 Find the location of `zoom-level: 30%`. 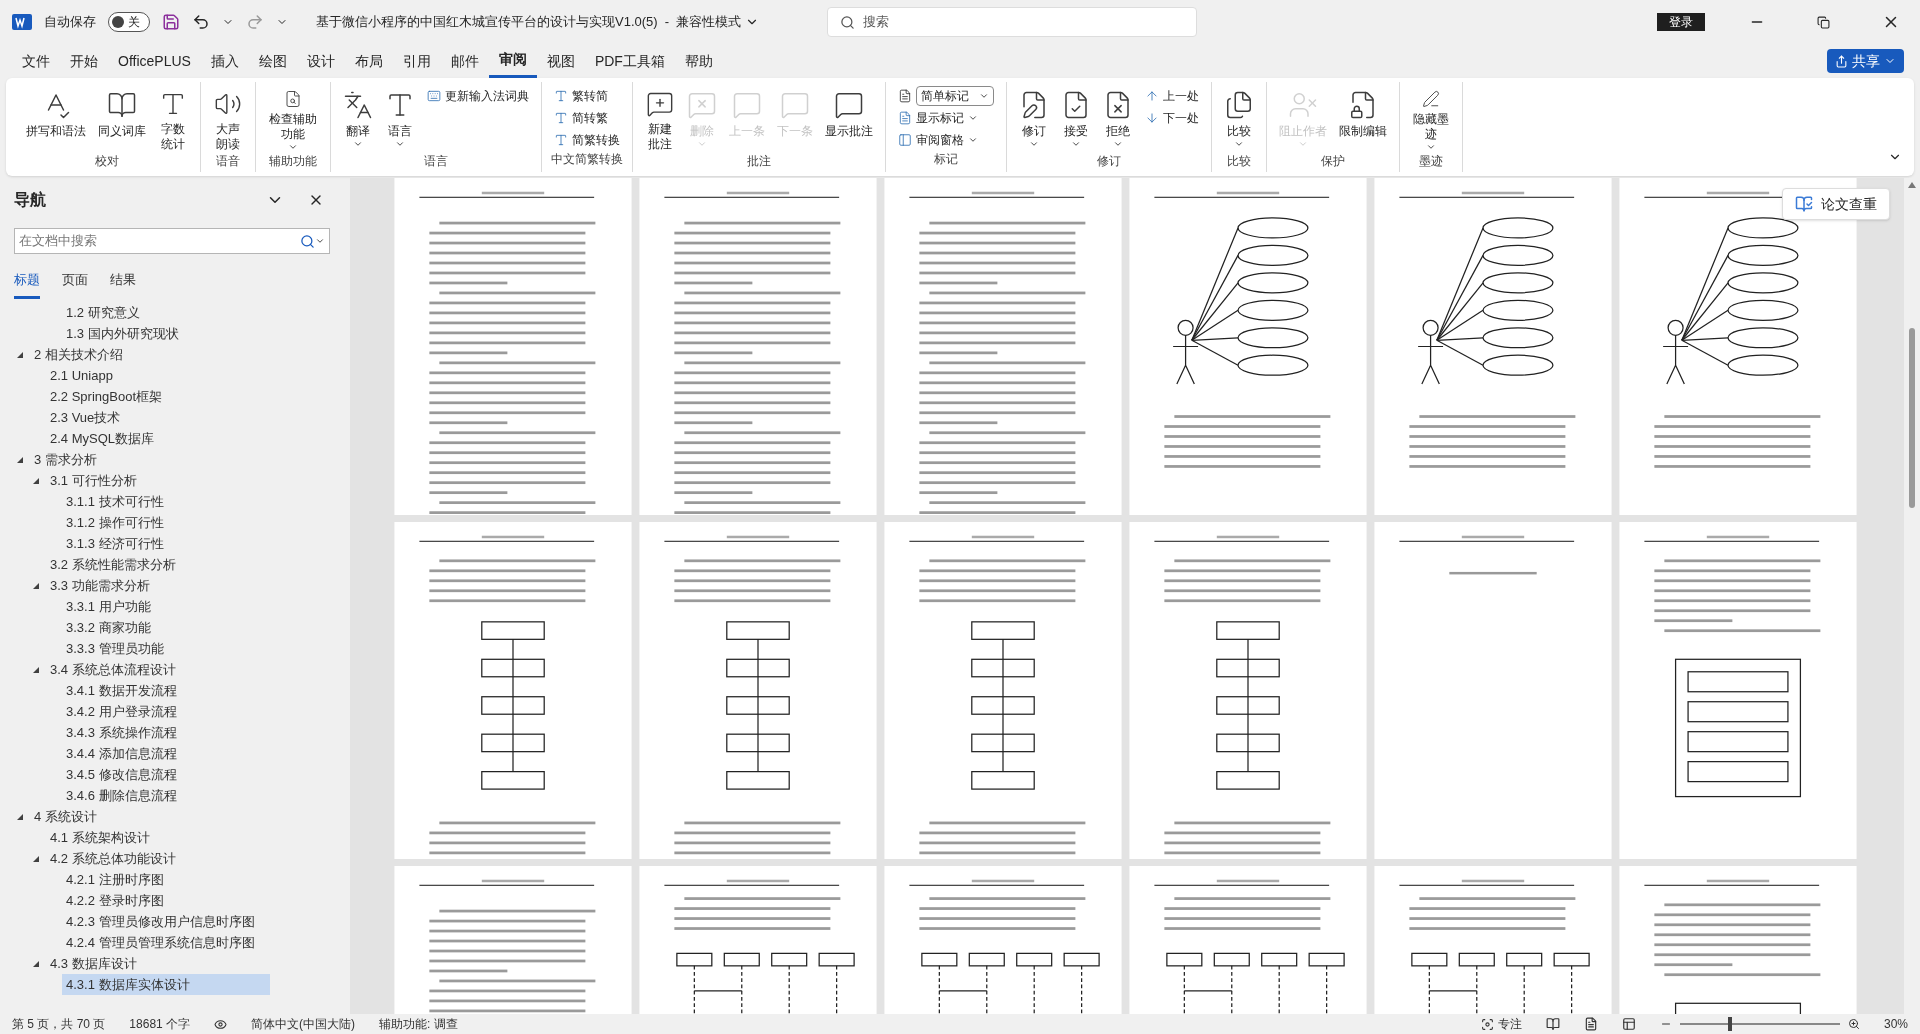

zoom-level: 30% is located at coordinates (1895, 1024).